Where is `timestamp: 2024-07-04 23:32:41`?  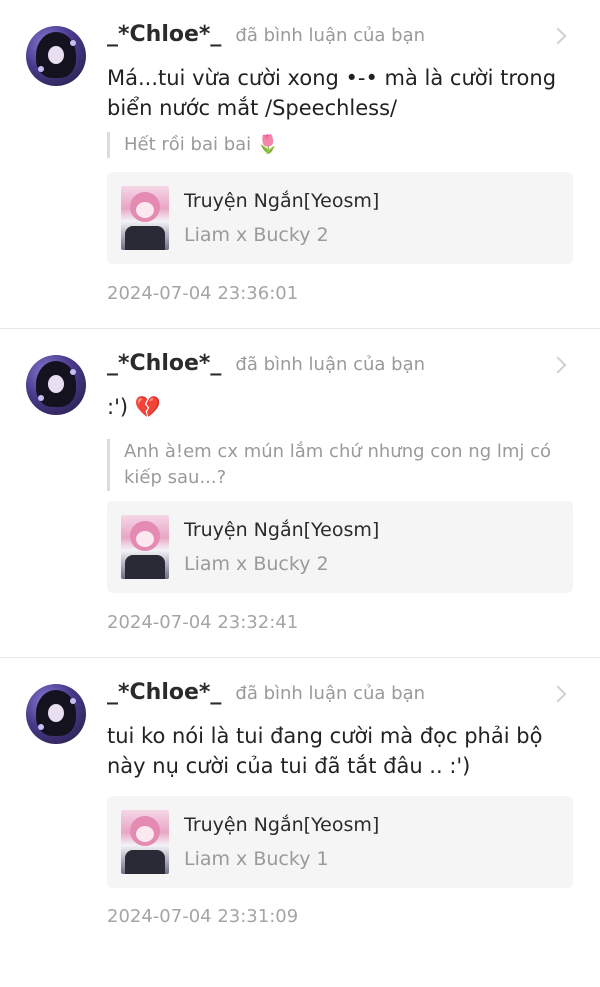
timestamp: 2024-07-04 23:32:41 is located at coordinates (203, 622).